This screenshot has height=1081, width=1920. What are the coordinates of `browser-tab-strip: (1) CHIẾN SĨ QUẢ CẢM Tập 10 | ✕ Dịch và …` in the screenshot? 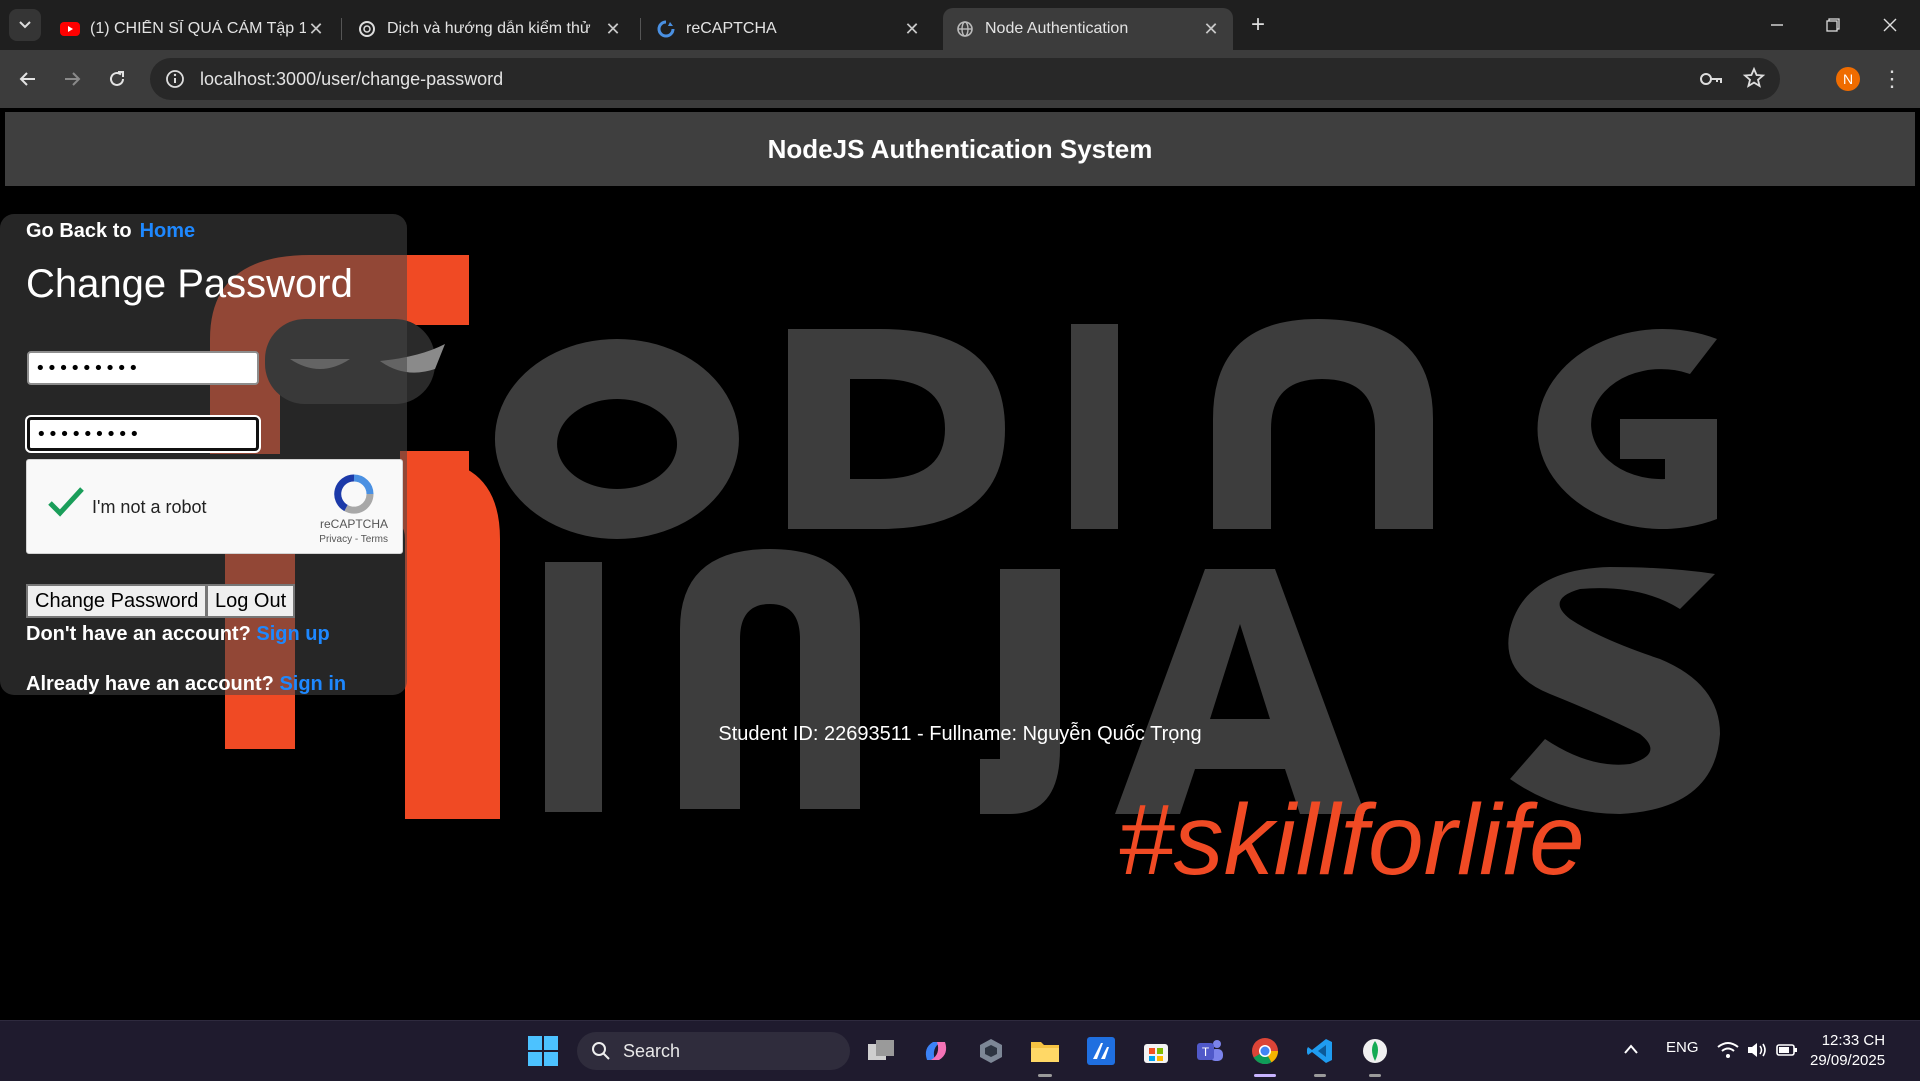 It's located at (960, 25).